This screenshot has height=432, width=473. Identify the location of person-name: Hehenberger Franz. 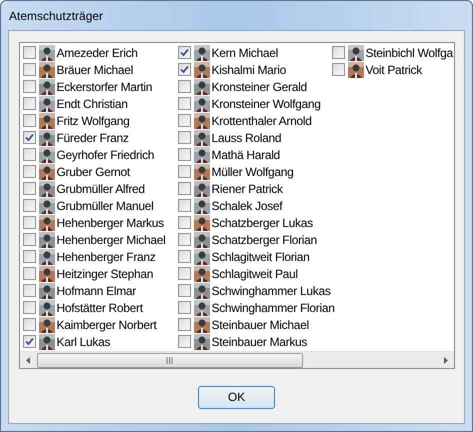
(106, 257).